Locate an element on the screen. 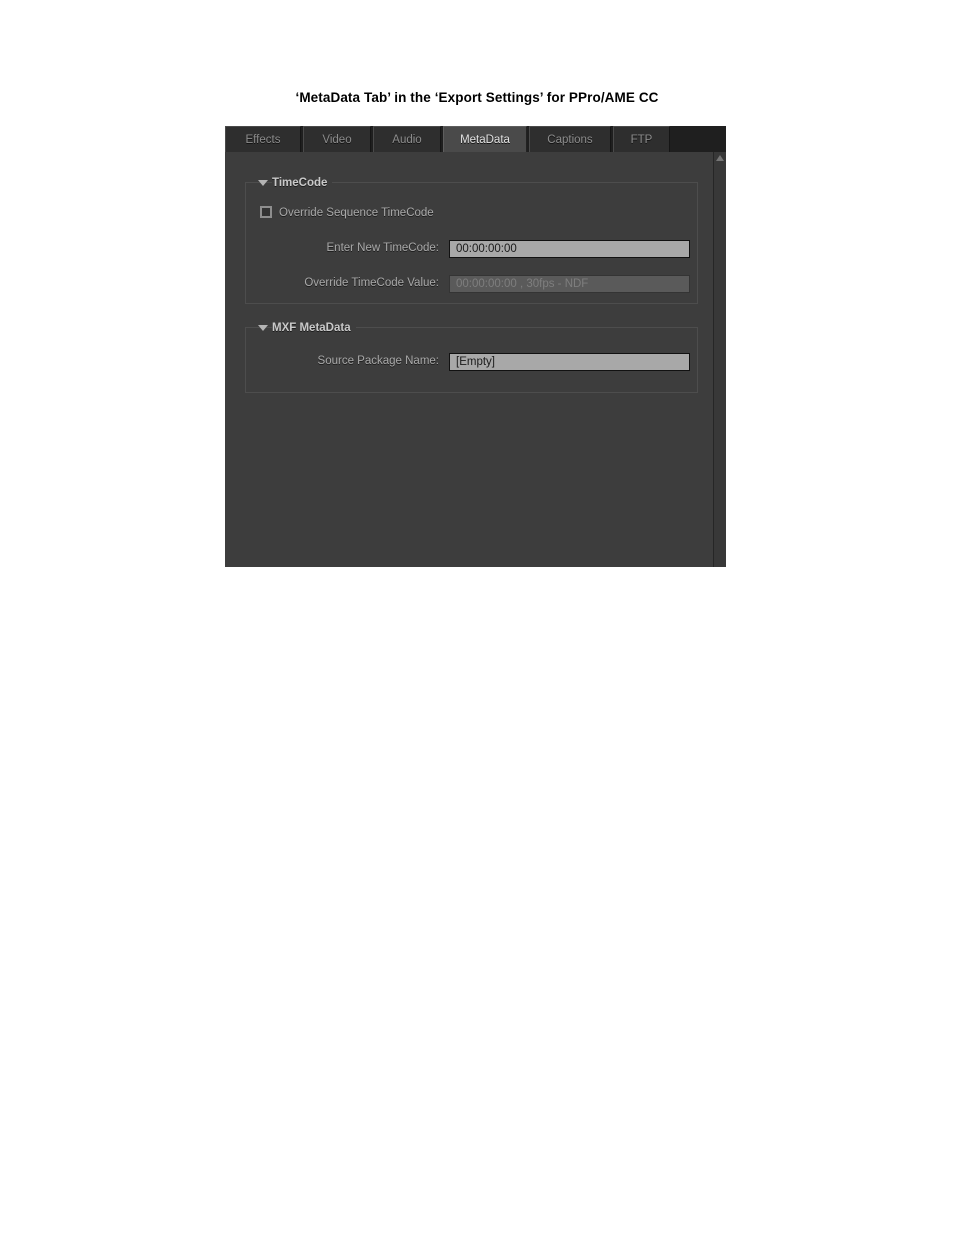 The height and width of the screenshot is (1235, 954). group-timecode-title: TimeCode is located at coordinates (302, 183).